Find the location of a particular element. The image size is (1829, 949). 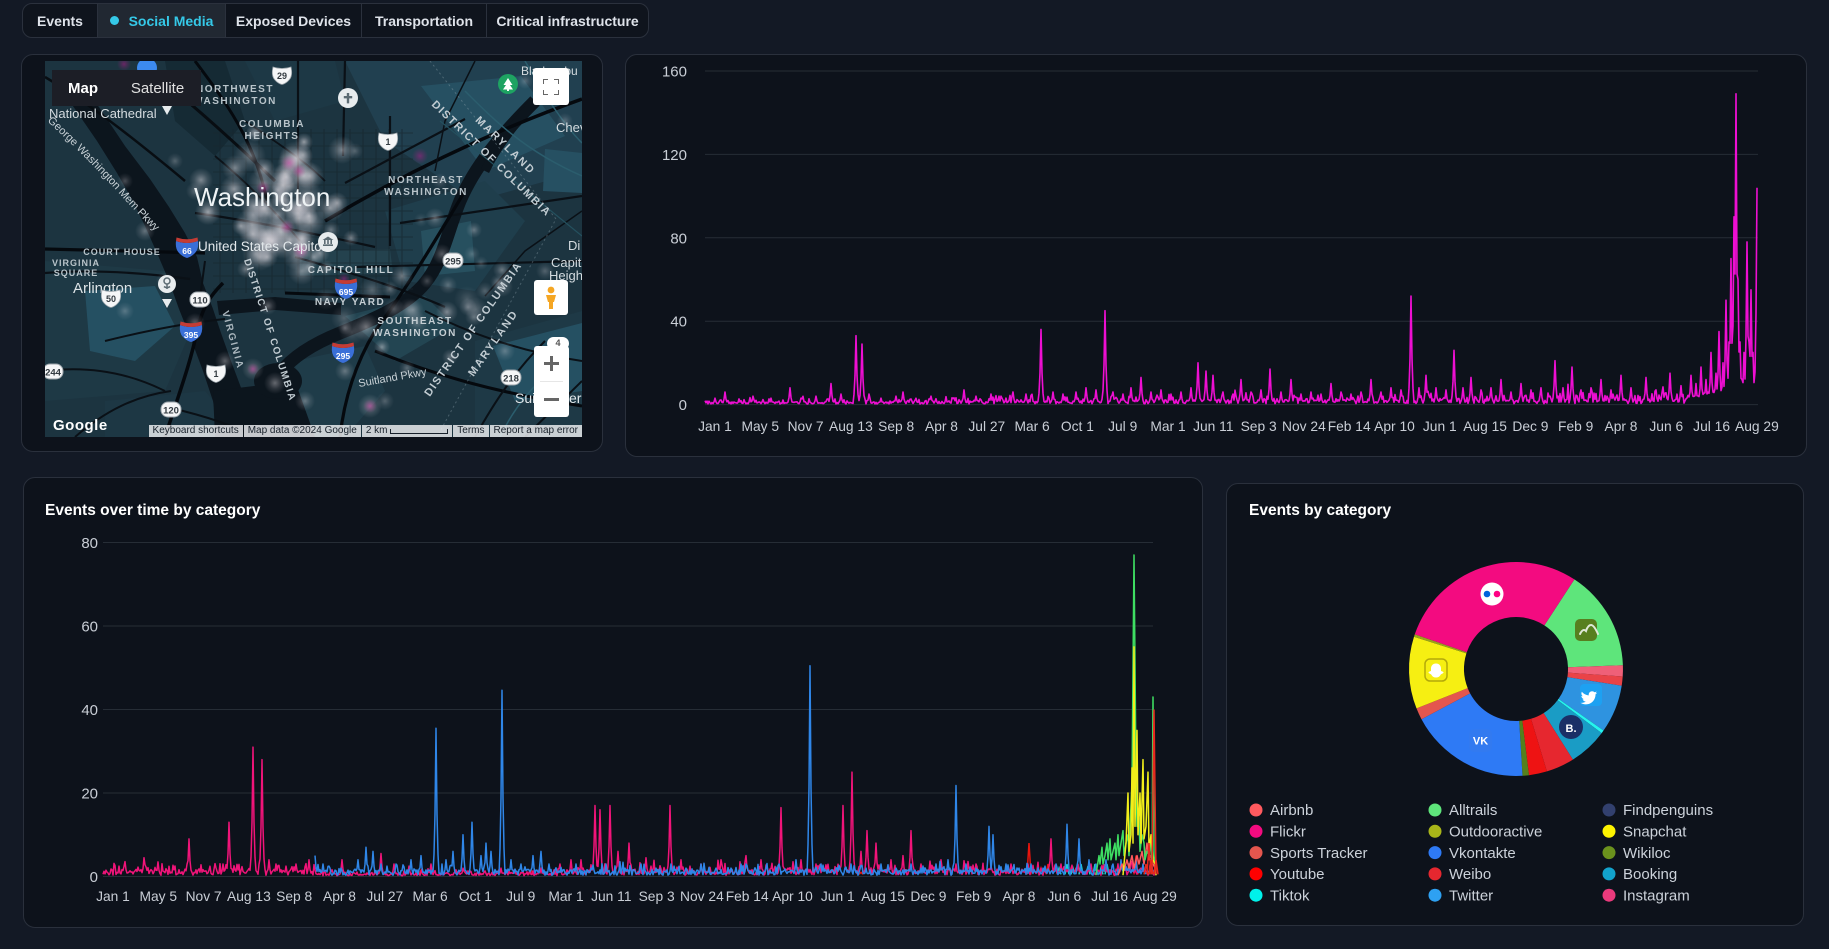

svg-text: Airbnb is located at coordinates (1291, 810).